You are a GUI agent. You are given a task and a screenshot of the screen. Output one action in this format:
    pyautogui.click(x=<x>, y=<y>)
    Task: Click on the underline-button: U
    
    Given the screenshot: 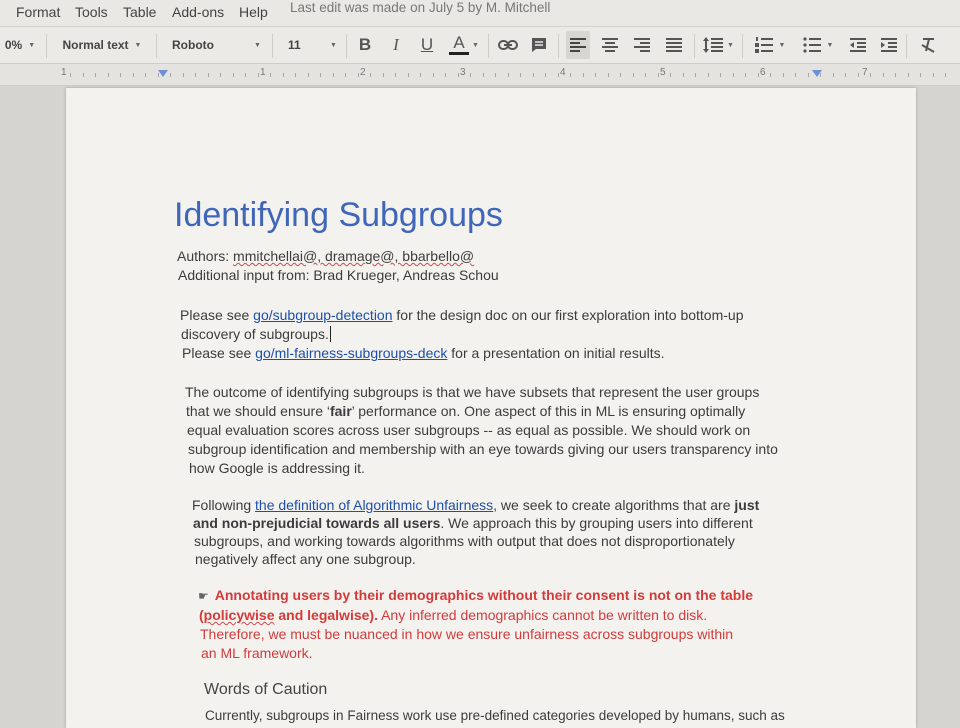 What is the action you would take?
    pyautogui.click(x=427, y=45)
    